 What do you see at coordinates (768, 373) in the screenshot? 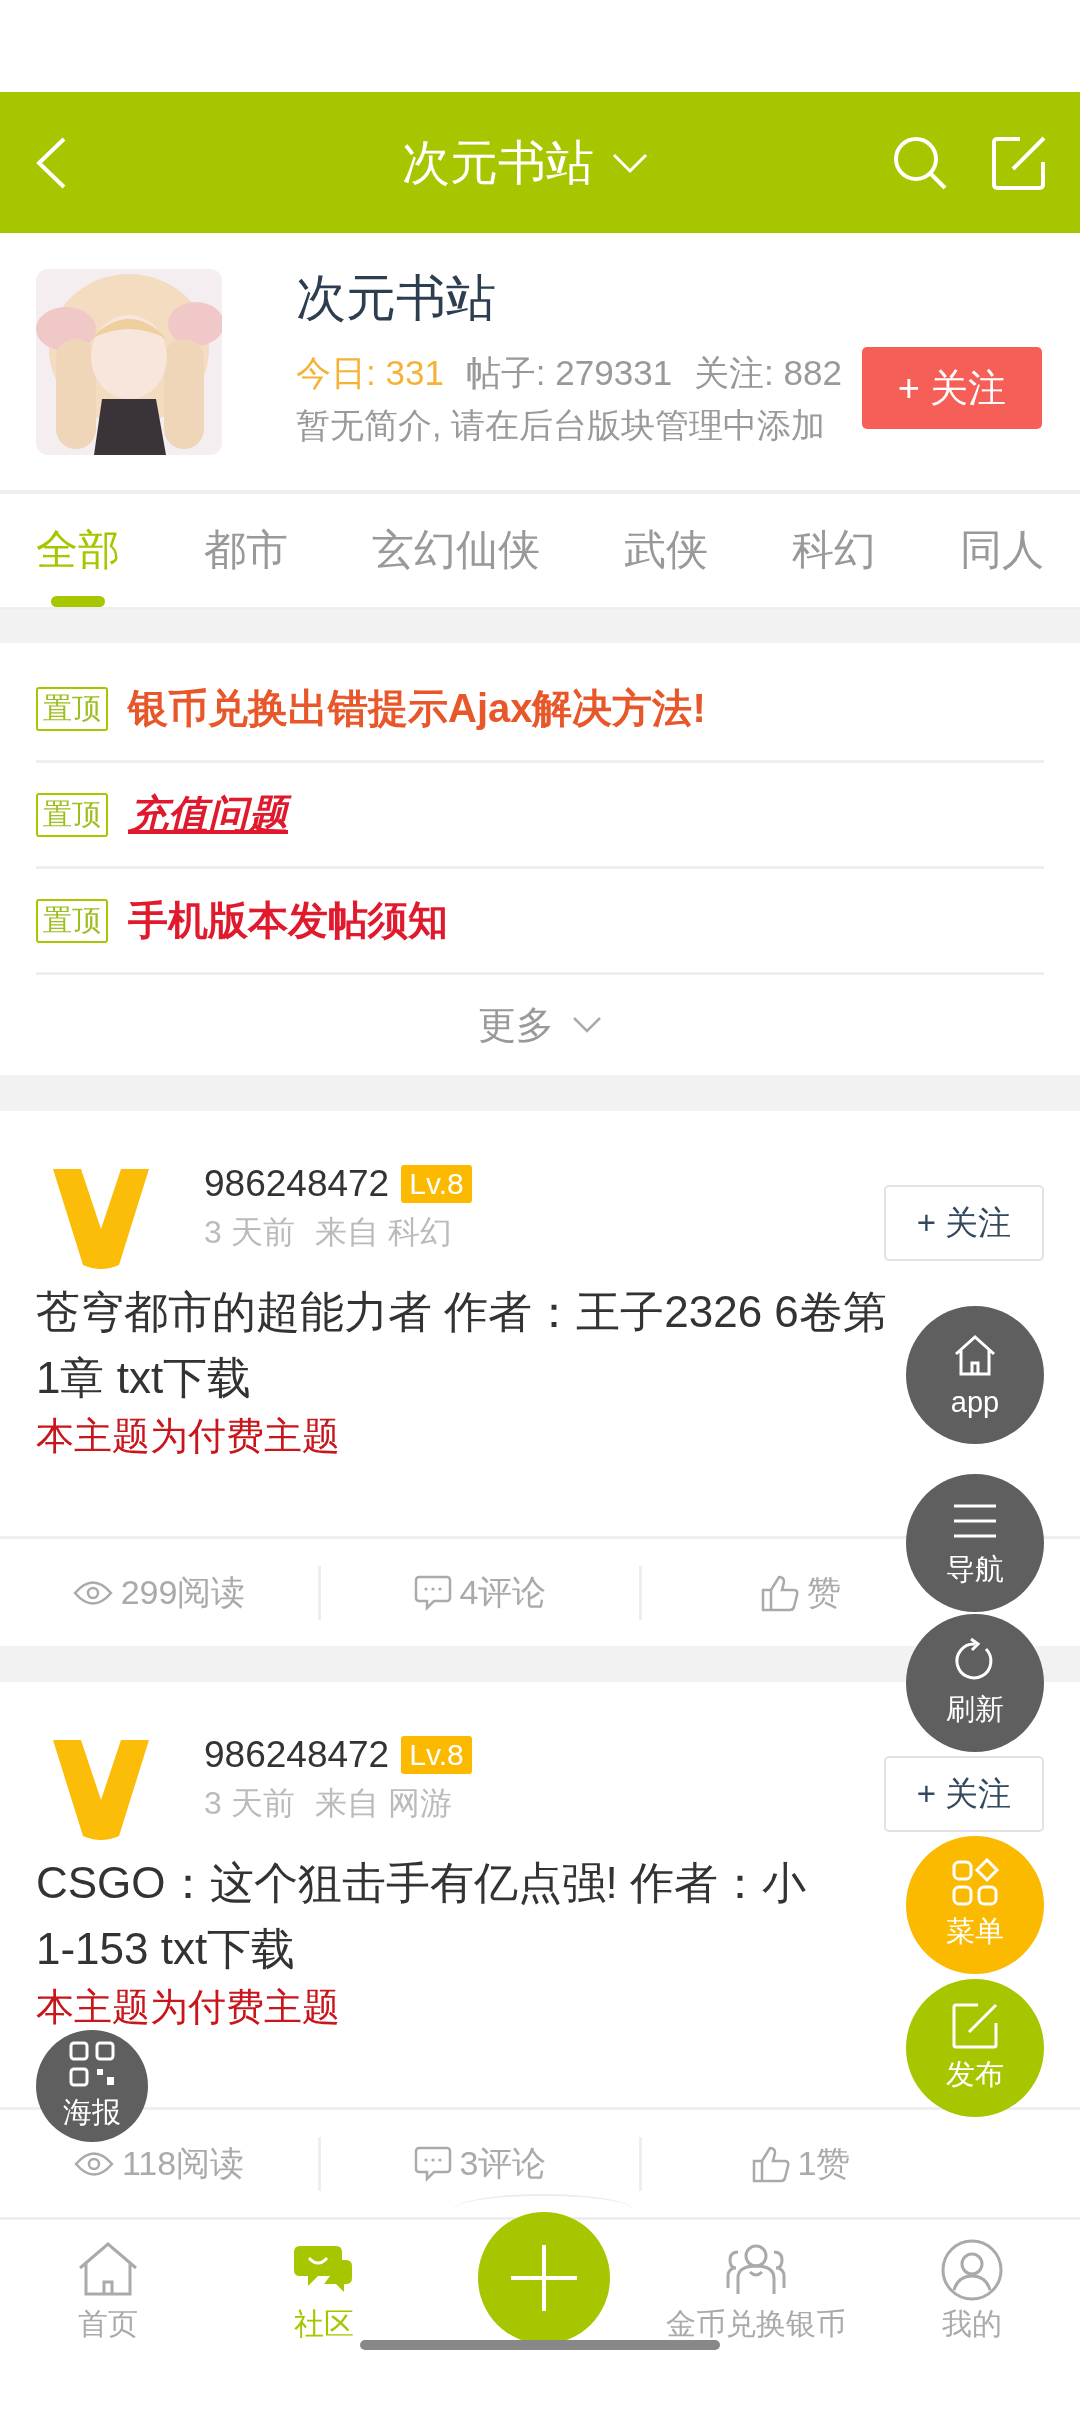
I see `follower-count: 关注: 882` at bounding box center [768, 373].